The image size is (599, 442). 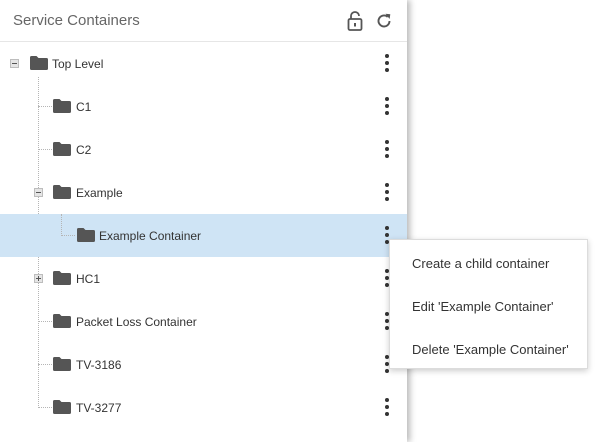 I want to click on tree-node-label: Example, so click(x=99, y=193).